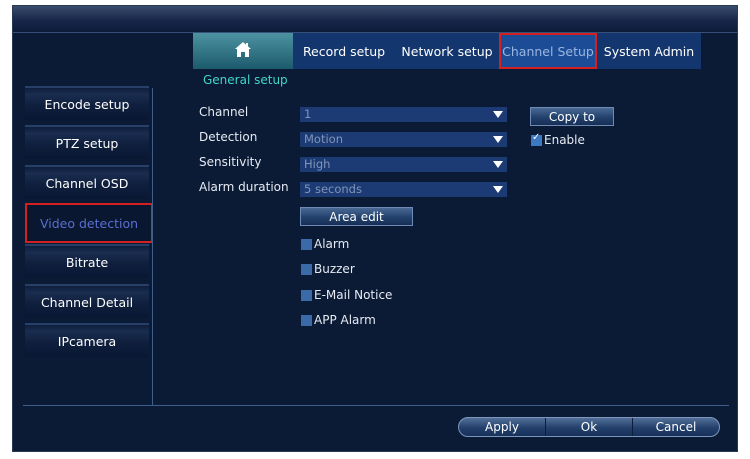 This screenshot has height=459, width=750. Describe the element at coordinates (87, 301) in the screenshot. I see `sidebar-item-channel-detail: Channel Detail` at that location.